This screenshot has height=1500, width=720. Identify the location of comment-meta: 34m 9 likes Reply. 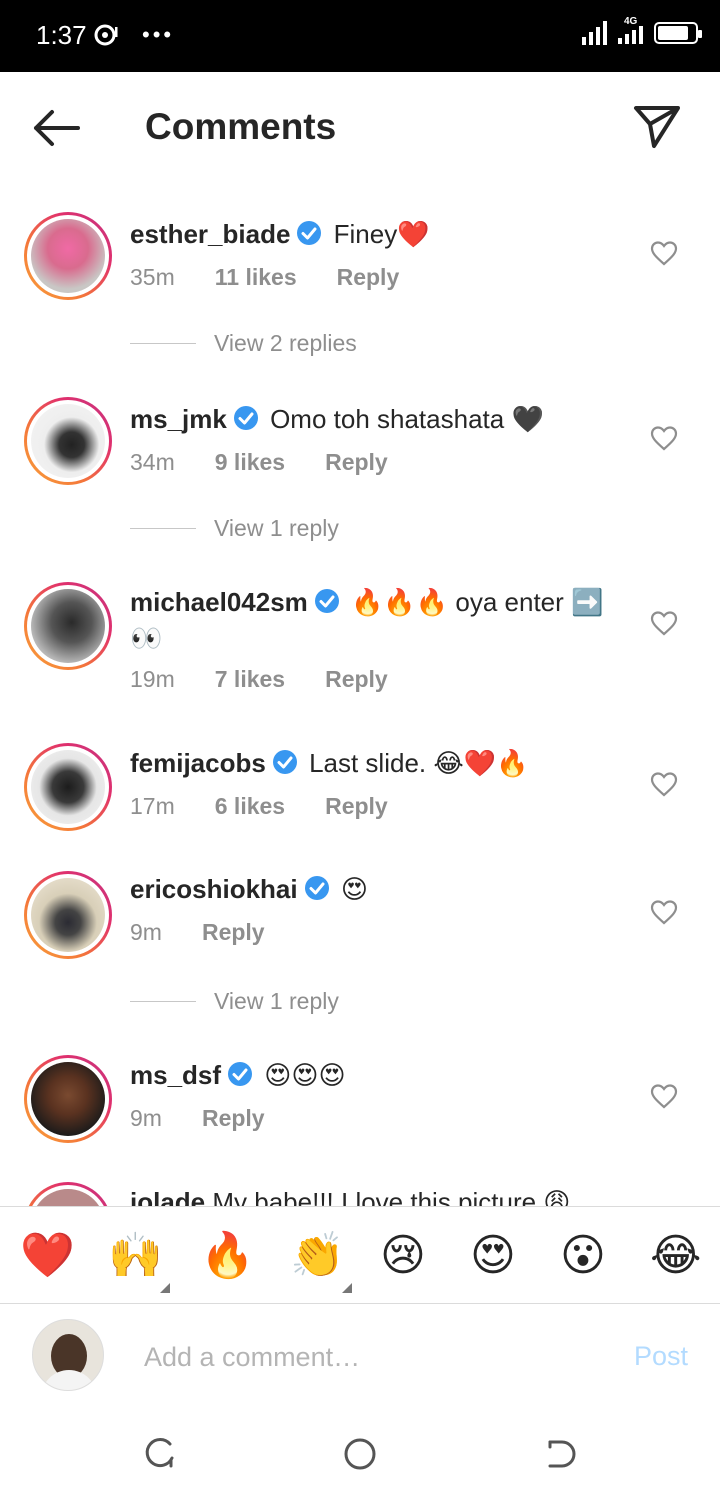
(279, 462).